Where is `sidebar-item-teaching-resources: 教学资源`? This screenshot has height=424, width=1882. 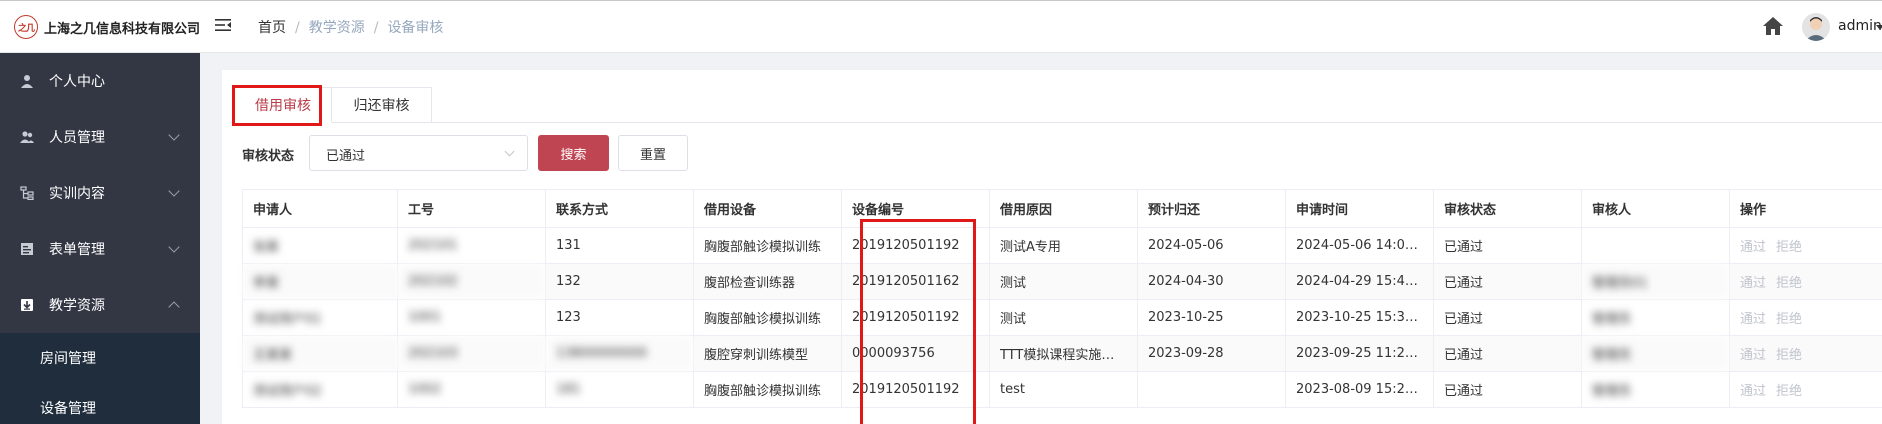
sidebar-item-teaching-resources: 教学资源 is located at coordinates (100, 305).